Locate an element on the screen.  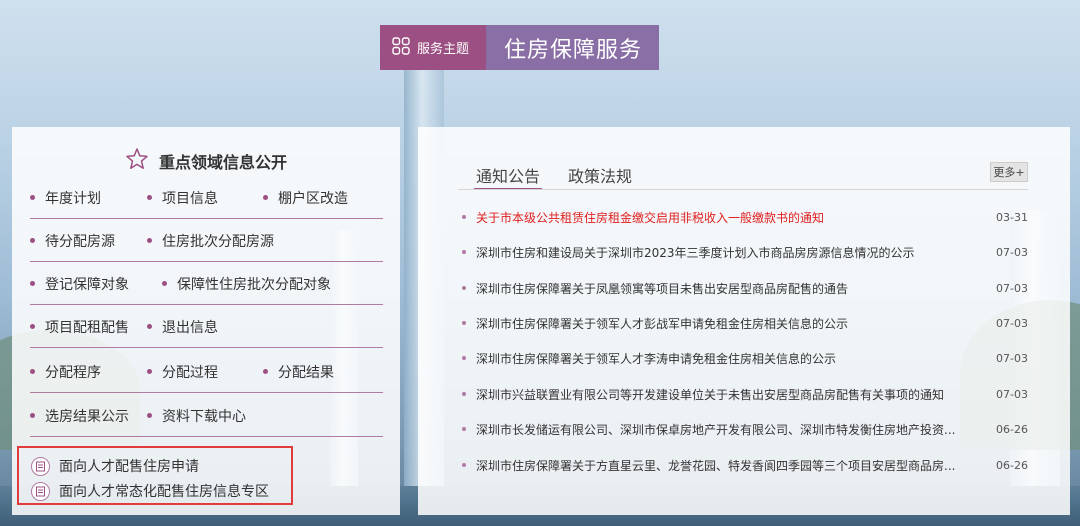
link-label: 待分配房源 is located at coordinates (80, 241).